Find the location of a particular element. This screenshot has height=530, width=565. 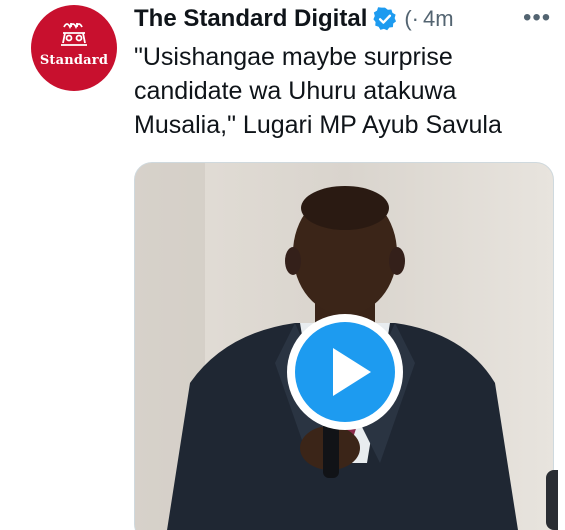

verified-badge-icon is located at coordinates (385, 19).